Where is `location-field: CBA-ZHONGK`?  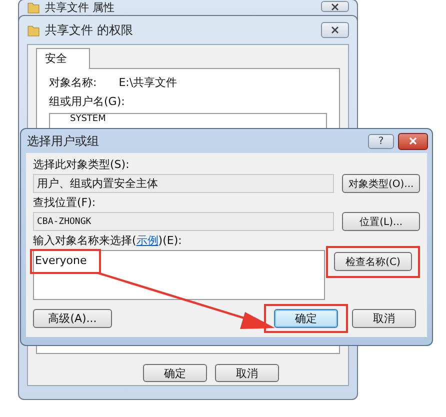
location-field: CBA-ZHONGK is located at coordinates (183, 221).